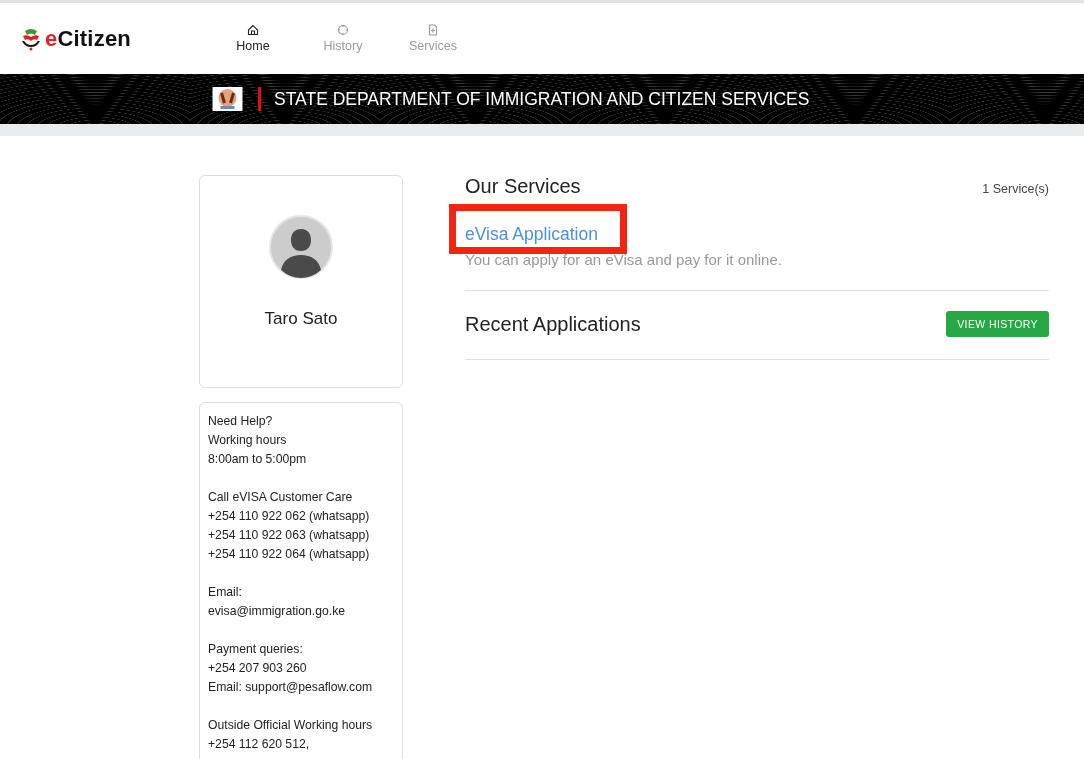 This screenshot has height=759, width=1084. Describe the element at coordinates (289, 554) in the screenshot. I see `help-text: +254 110 922 064 (whatsapp)` at that location.